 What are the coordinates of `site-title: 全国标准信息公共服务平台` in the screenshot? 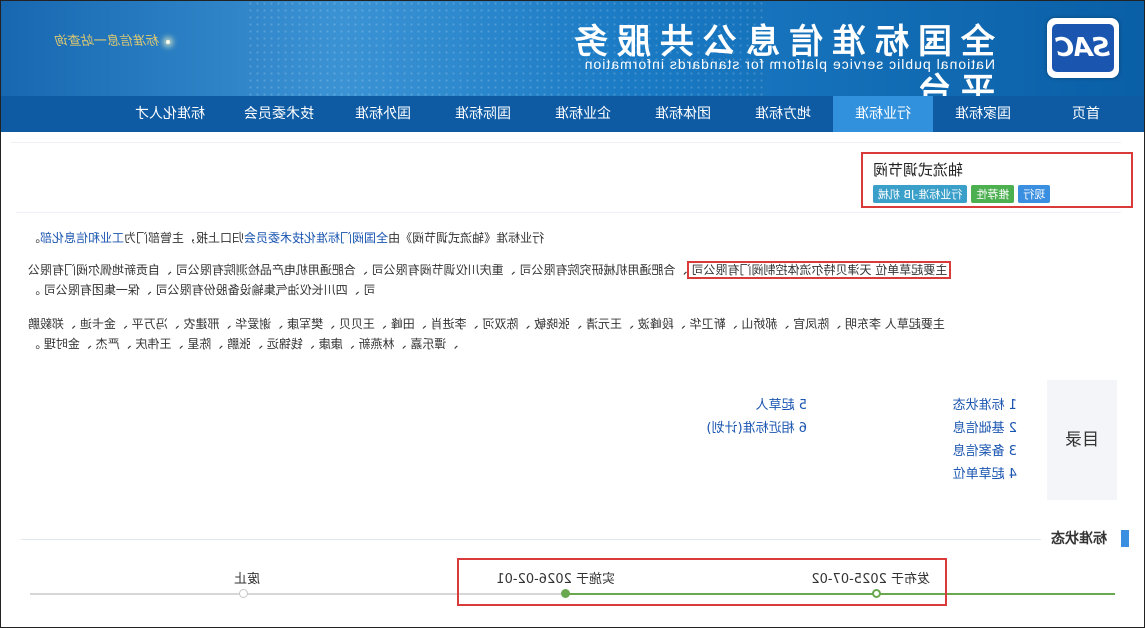 It's located at (780, 59).